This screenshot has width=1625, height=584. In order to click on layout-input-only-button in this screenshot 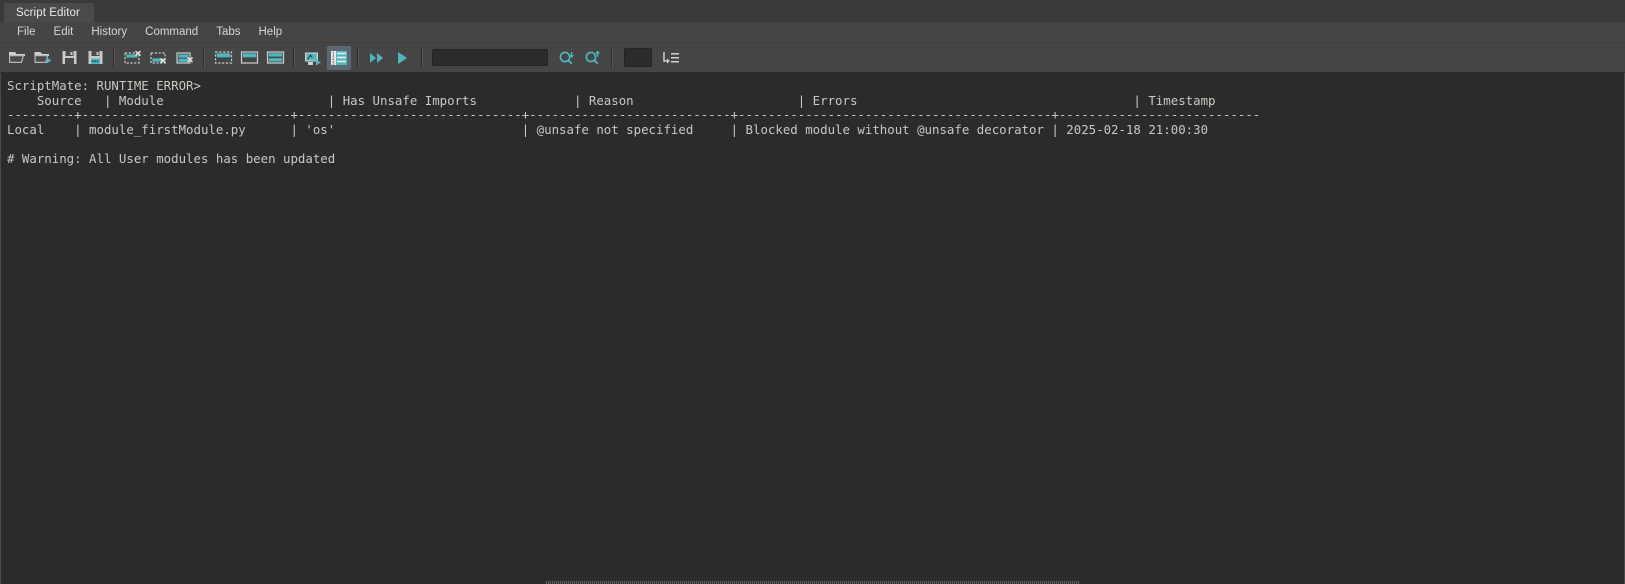, I will do `click(249, 58)`.